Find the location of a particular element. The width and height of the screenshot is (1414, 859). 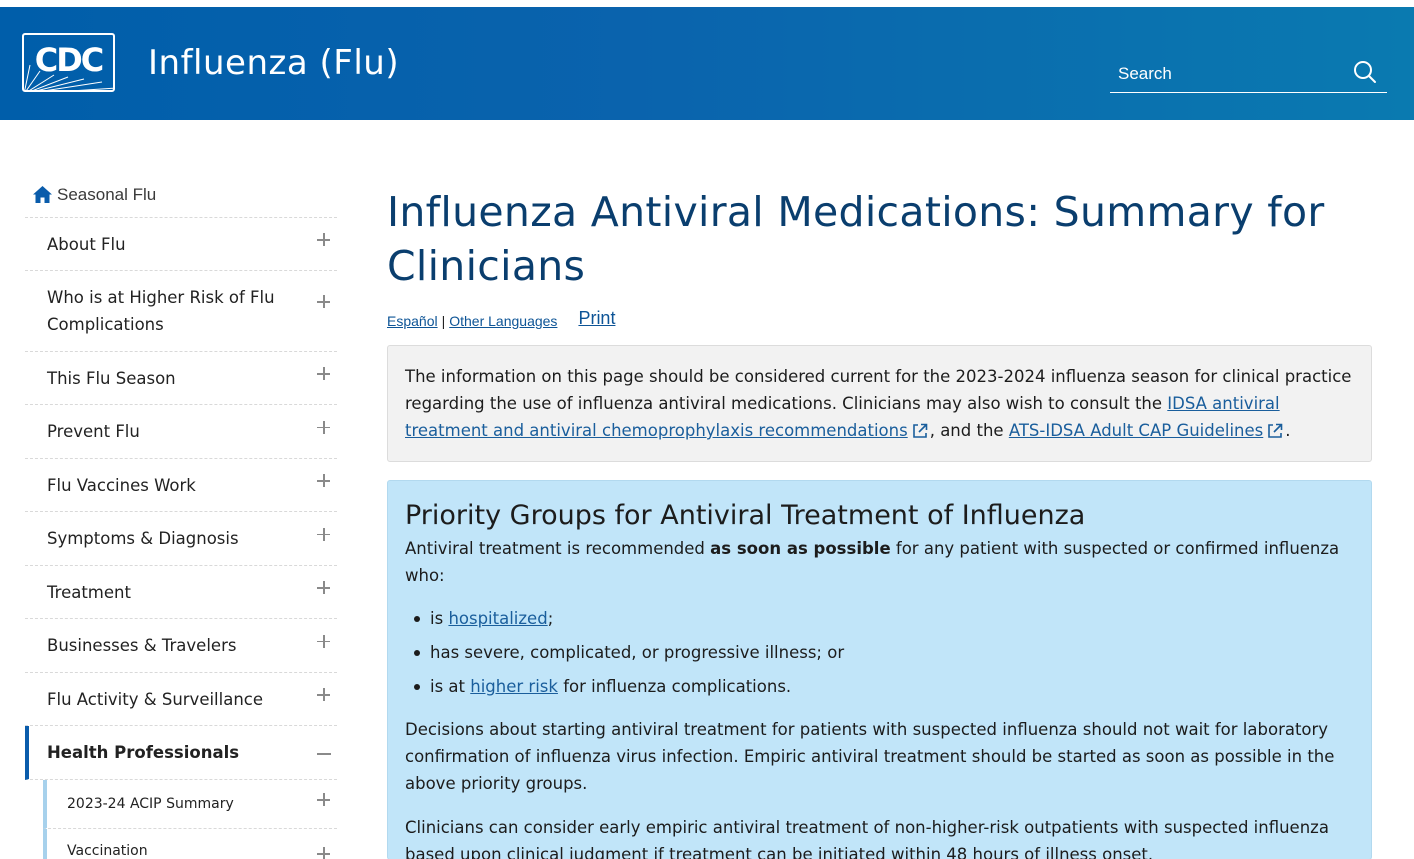

minus-icon is located at coordinates (324, 753).